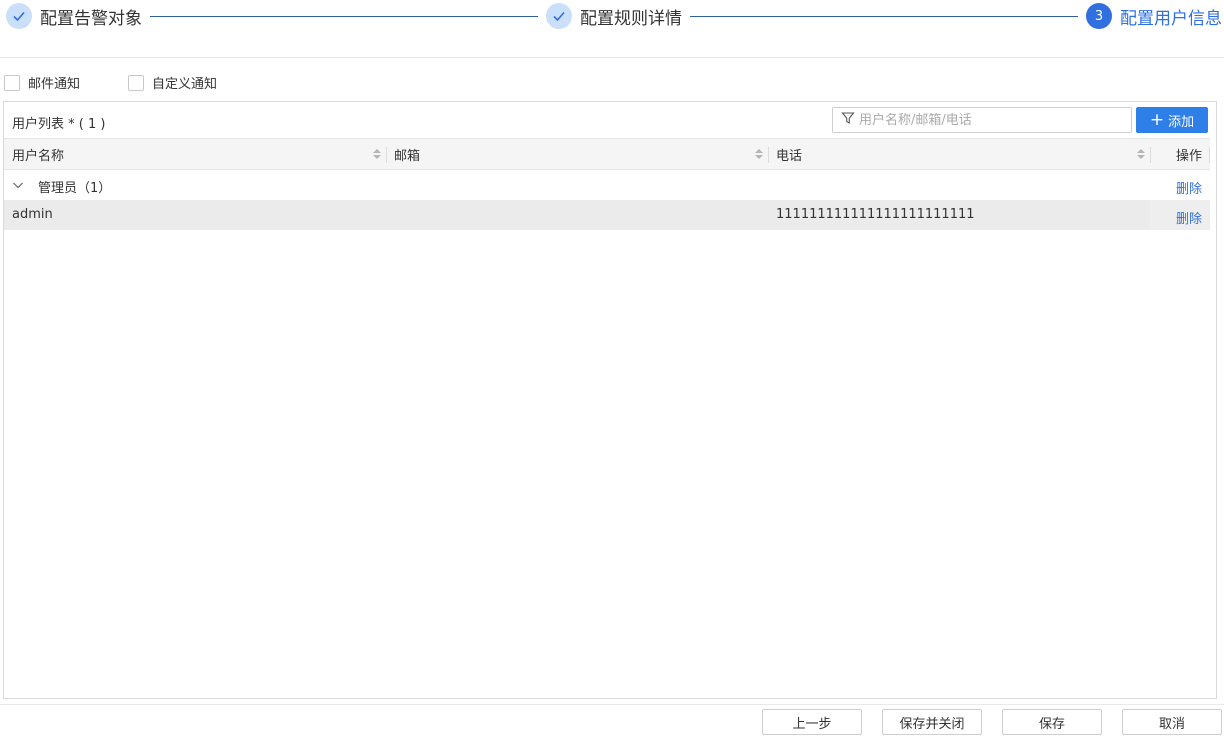 The width and height of the screenshot is (1224, 737). I want to click on group-row: 管理员（1） 删除, so click(607, 185).